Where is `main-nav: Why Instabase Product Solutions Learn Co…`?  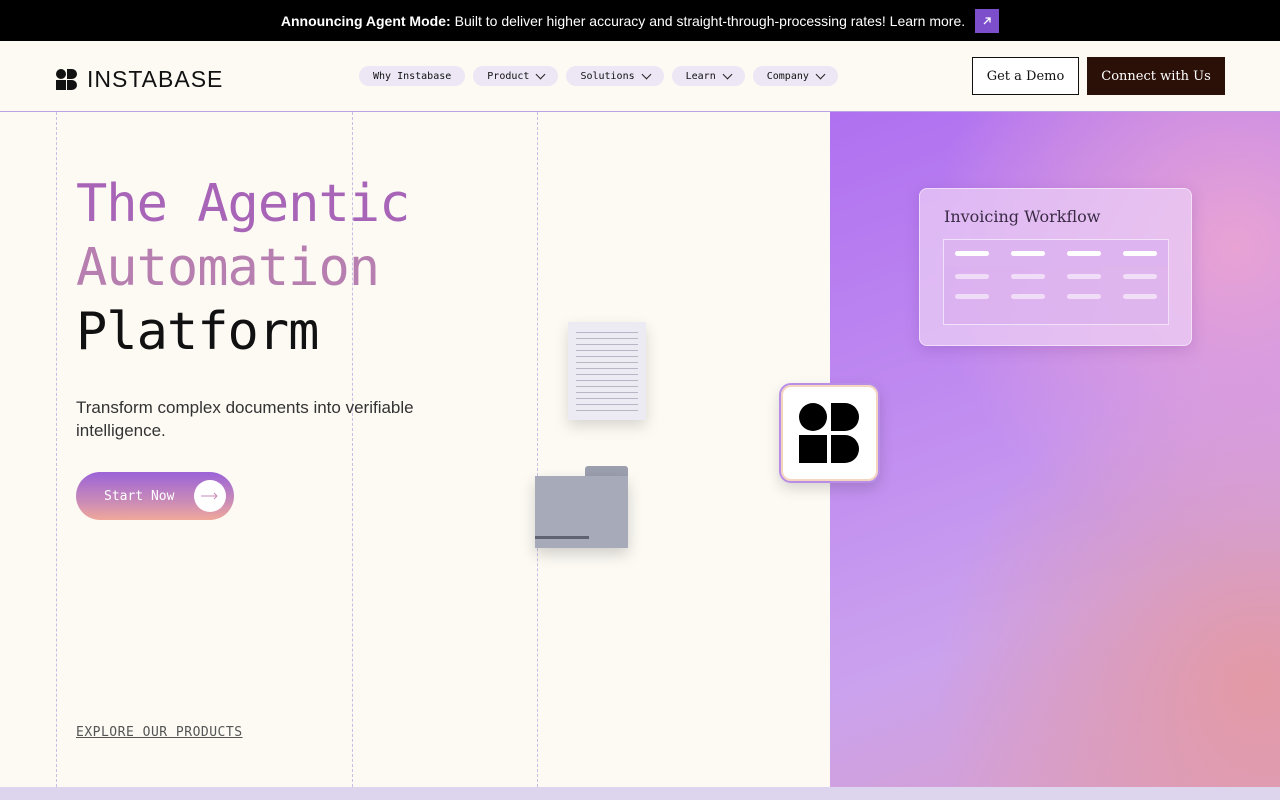 main-nav: Why Instabase Product Solutions Learn Co… is located at coordinates (598, 76).